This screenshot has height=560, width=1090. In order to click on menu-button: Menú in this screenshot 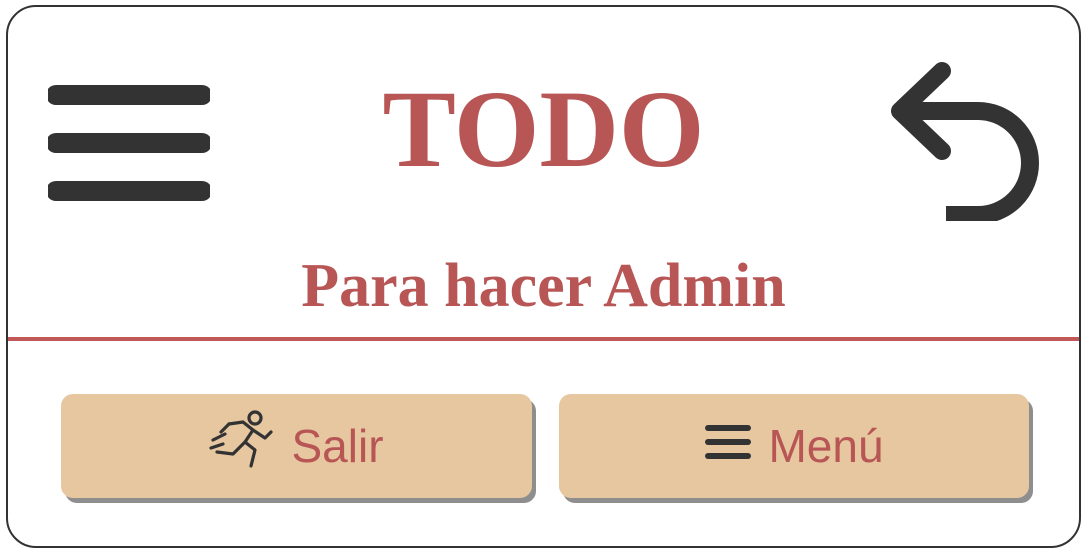, I will do `click(794, 446)`.